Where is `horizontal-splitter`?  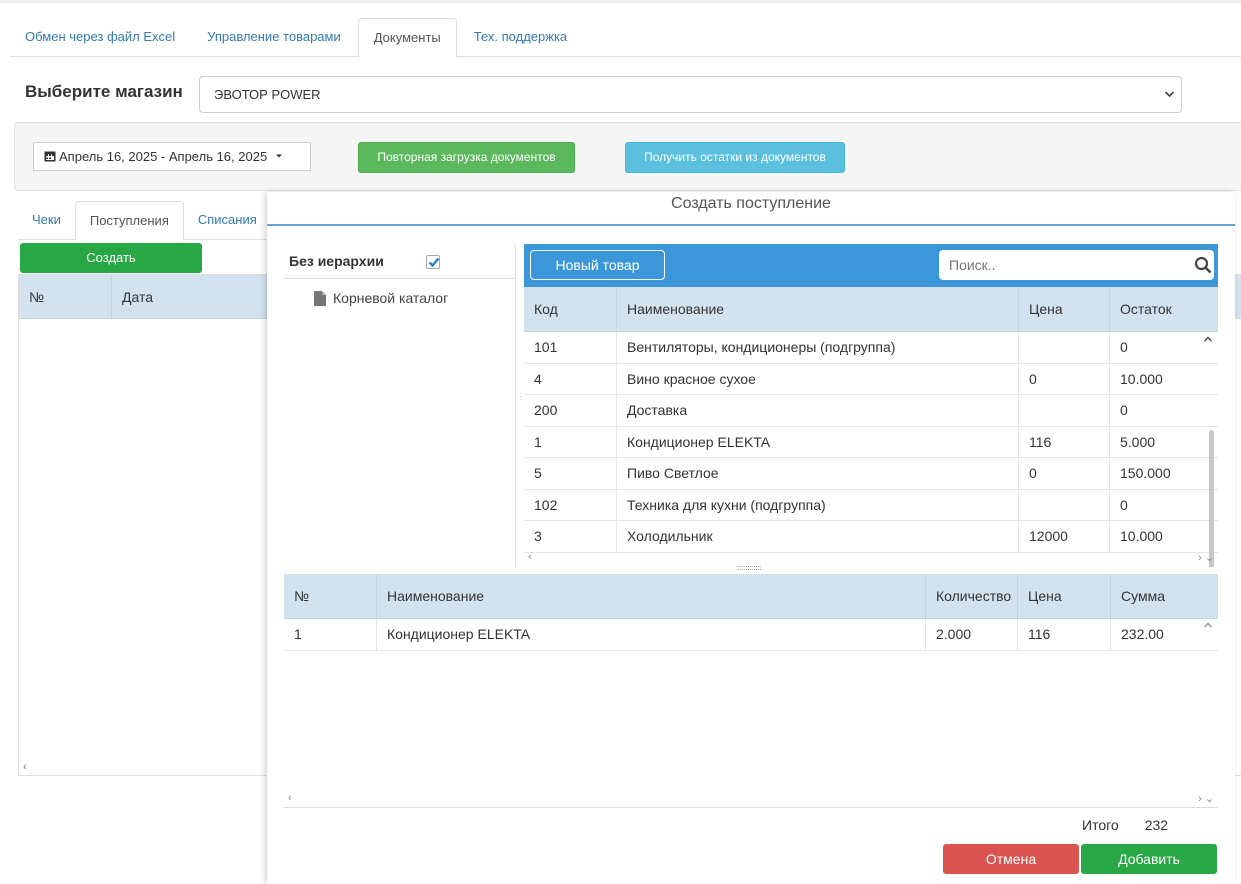
horizontal-splitter is located at coordinates (749, 568).